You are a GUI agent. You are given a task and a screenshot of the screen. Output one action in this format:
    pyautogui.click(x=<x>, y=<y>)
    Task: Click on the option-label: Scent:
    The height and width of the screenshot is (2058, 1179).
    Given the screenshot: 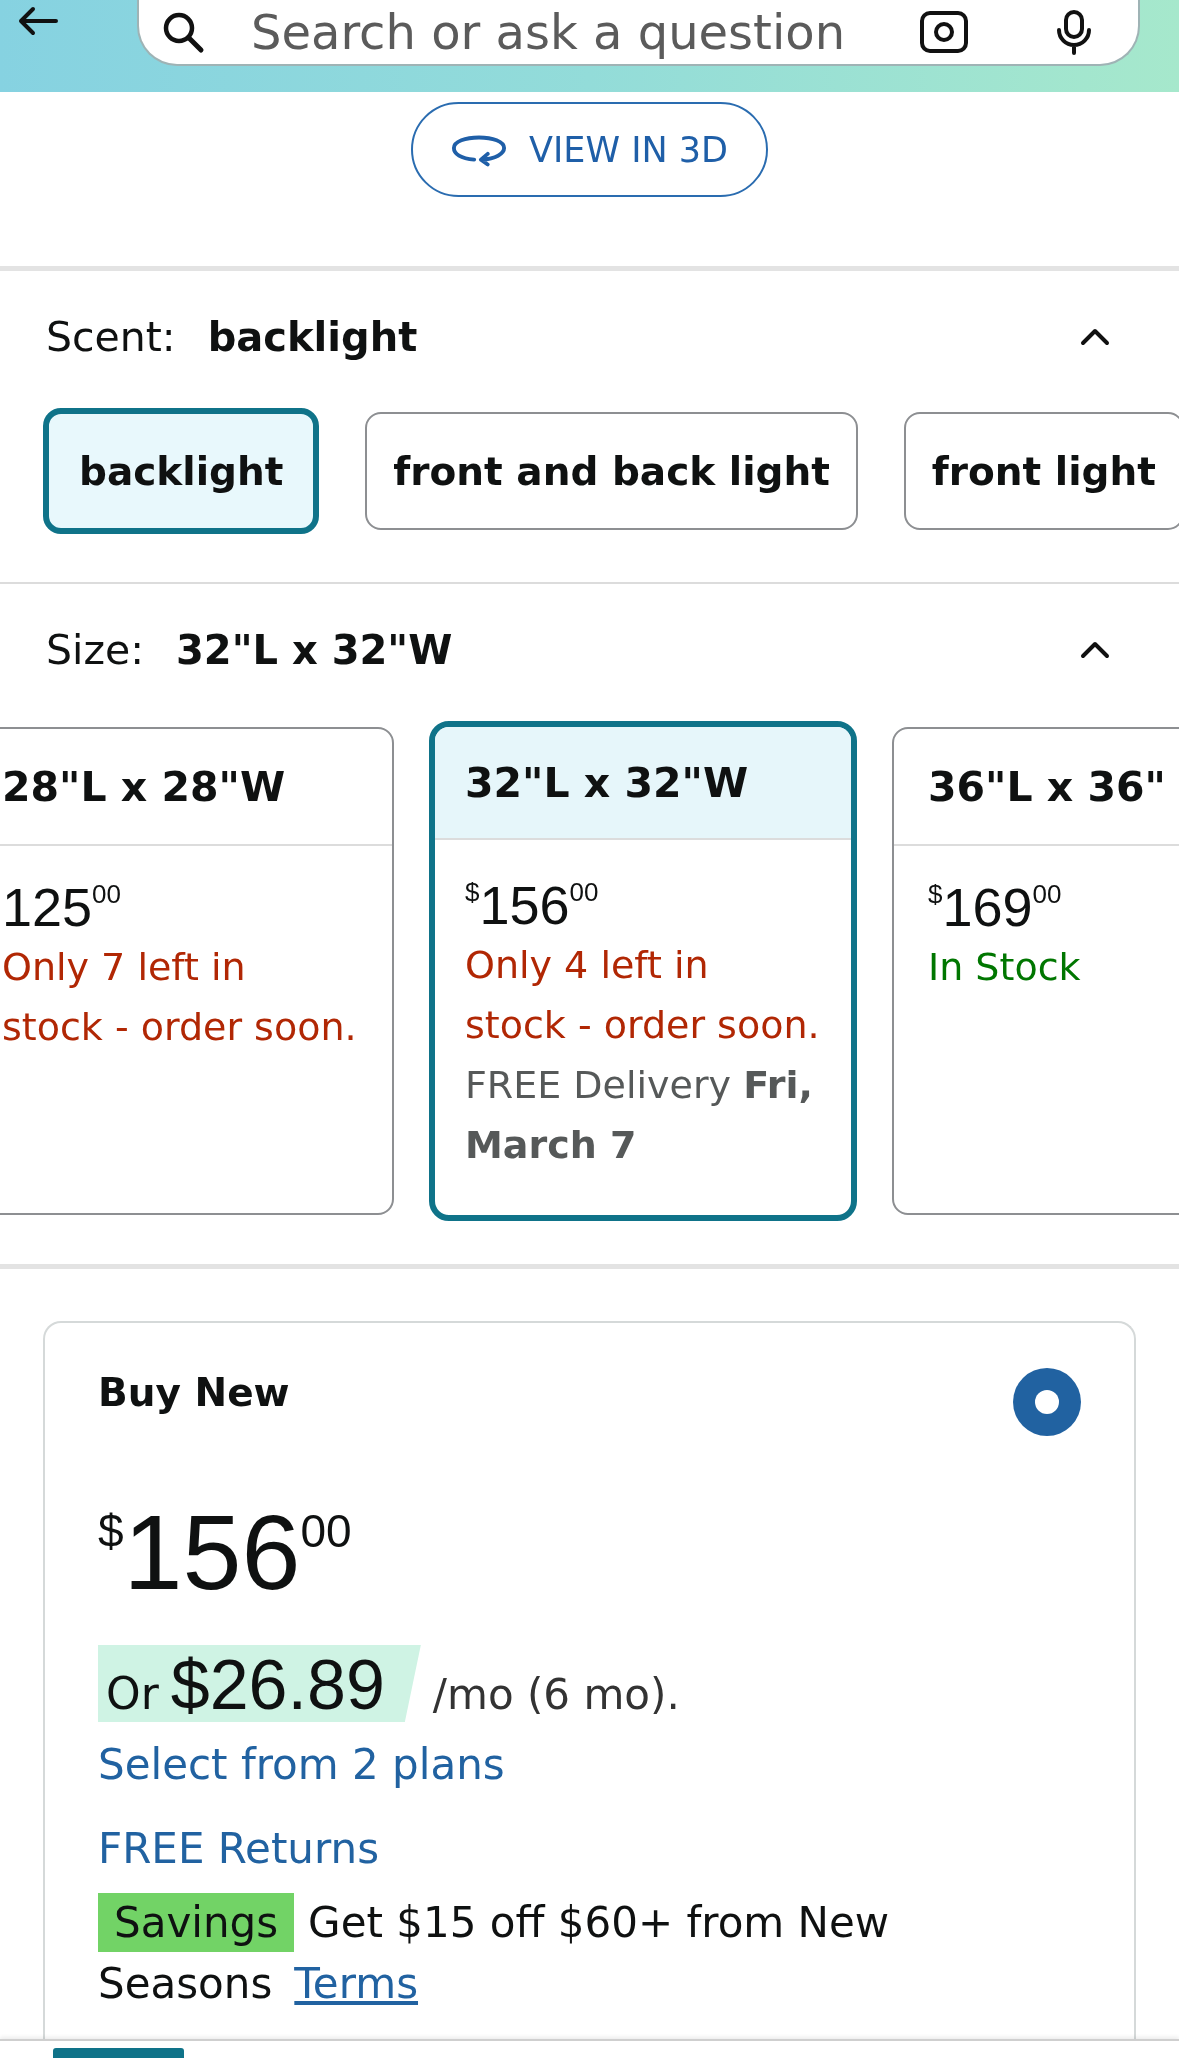 What is the action you would take?
    pyautogui.click(x=111, y=337)
    